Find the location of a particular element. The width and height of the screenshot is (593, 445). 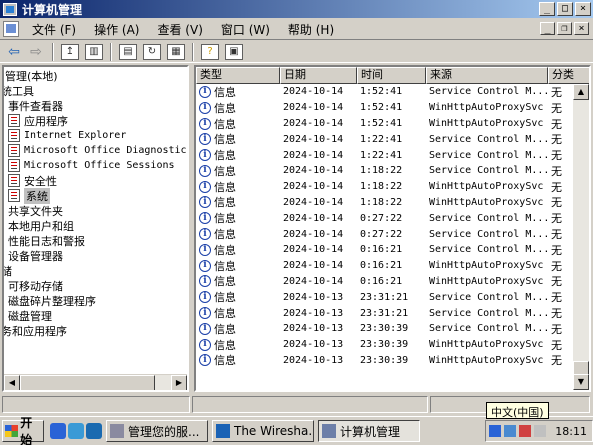

start-button: 开始 is located at coordinates (23, 430).